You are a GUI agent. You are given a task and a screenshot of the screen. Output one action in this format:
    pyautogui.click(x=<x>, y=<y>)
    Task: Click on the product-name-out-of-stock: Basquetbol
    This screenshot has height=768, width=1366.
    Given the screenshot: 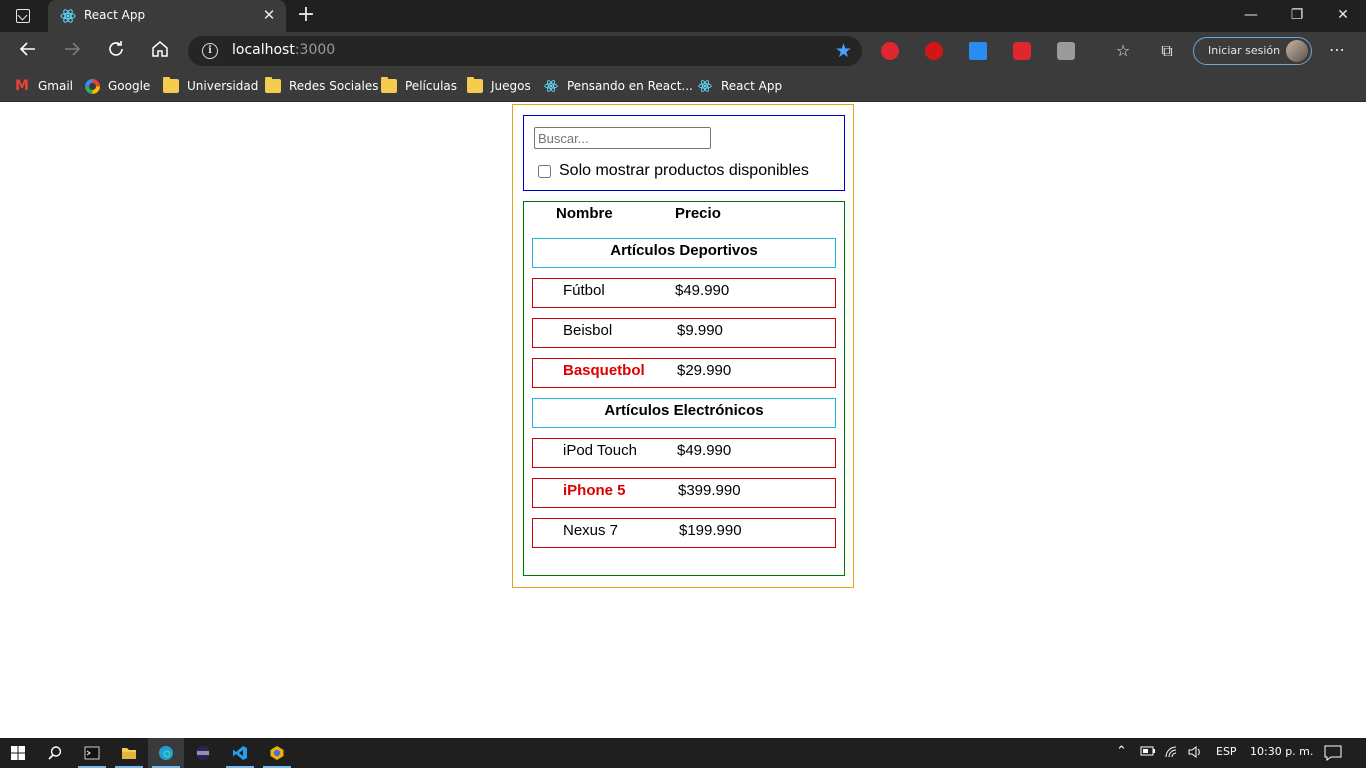 What is the action you would take?
    pyautogui.click(x=604, y=370)
    